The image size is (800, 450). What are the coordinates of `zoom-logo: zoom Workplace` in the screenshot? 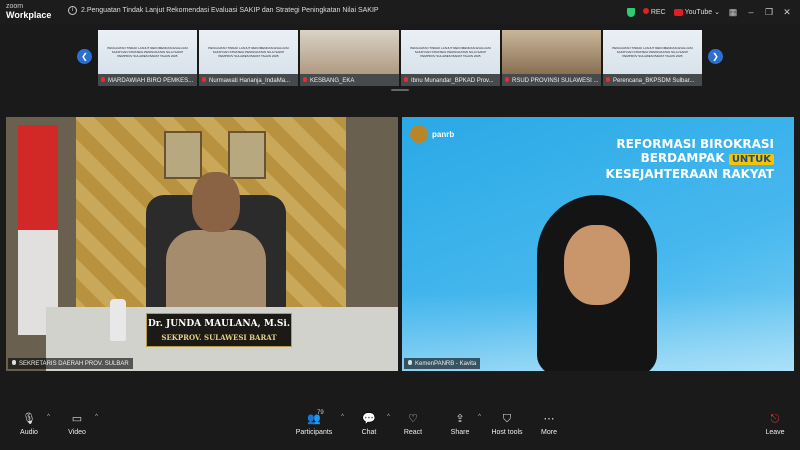 It's located at (29, 11).